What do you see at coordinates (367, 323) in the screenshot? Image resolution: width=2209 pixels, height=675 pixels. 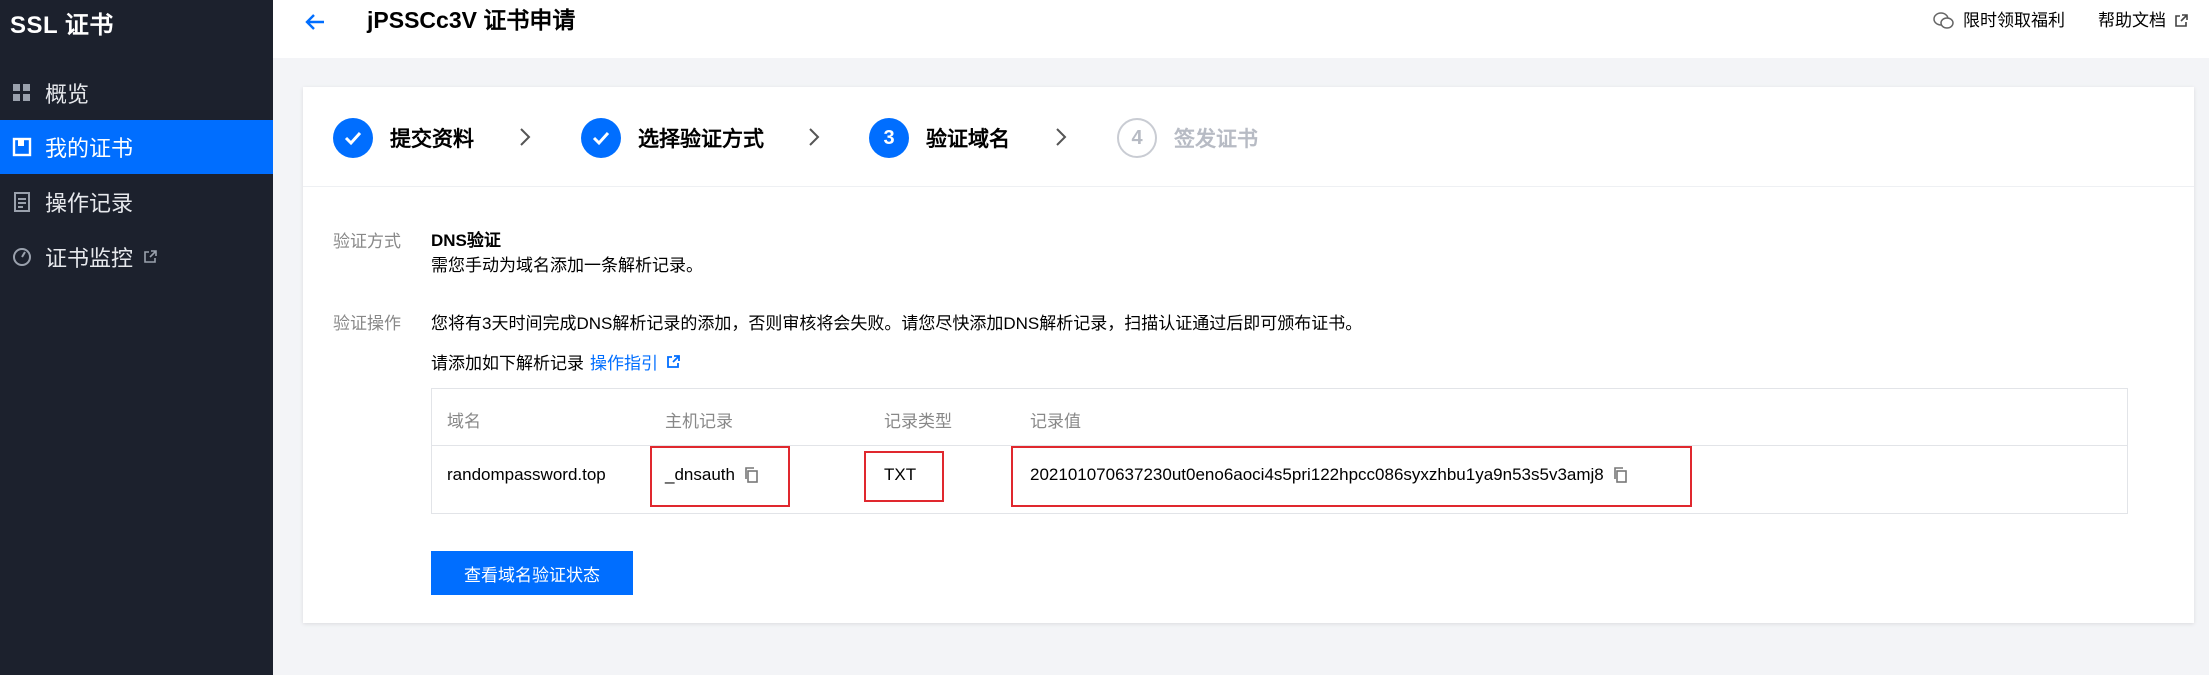 I see `verify-action-label: 验证操作` at bounding box center [367, 323].